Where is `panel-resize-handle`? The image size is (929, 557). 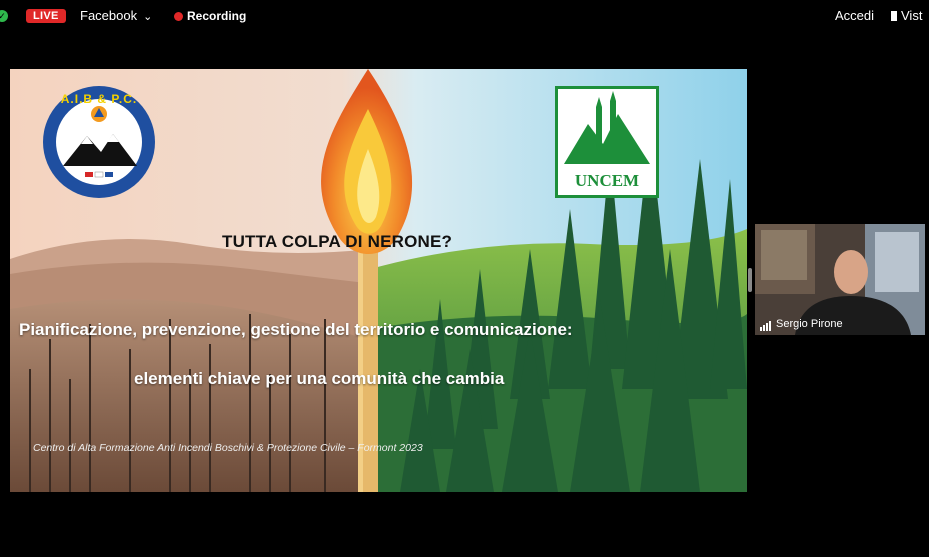
panel-resize-handle is located at coordinates (750, 280).